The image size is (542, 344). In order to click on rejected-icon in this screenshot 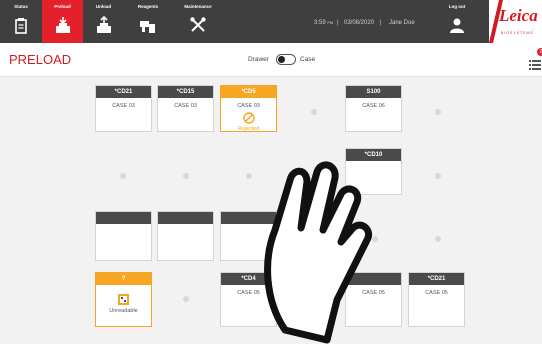, I will do `click(248, 118)`.